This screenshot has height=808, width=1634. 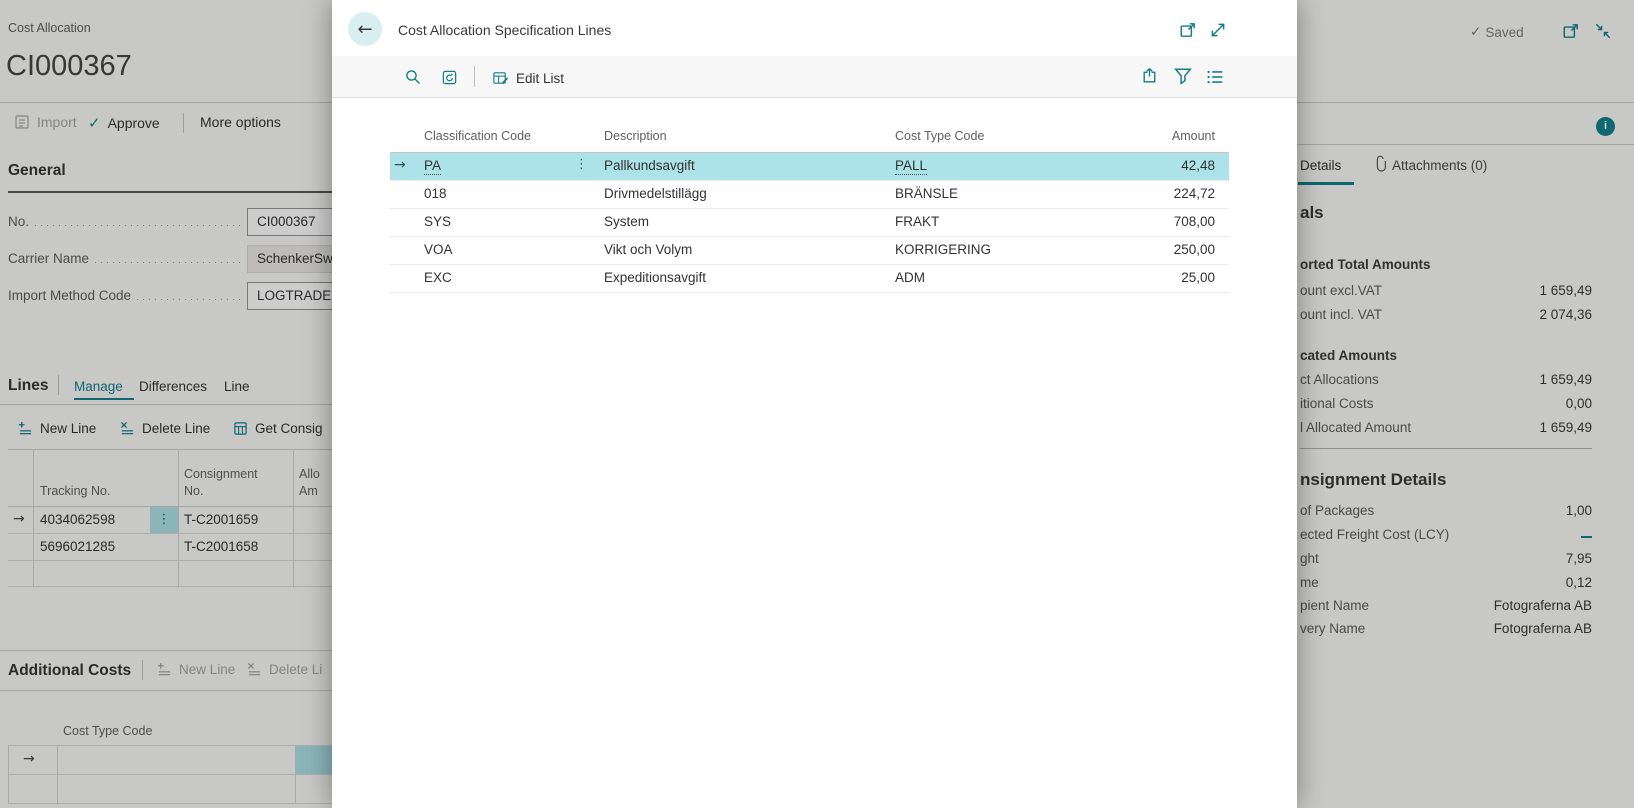 What do you see at coordinates (635, 136) in the screenshot?
I see `column-header-description: Description` at bounding box center [635, 136].